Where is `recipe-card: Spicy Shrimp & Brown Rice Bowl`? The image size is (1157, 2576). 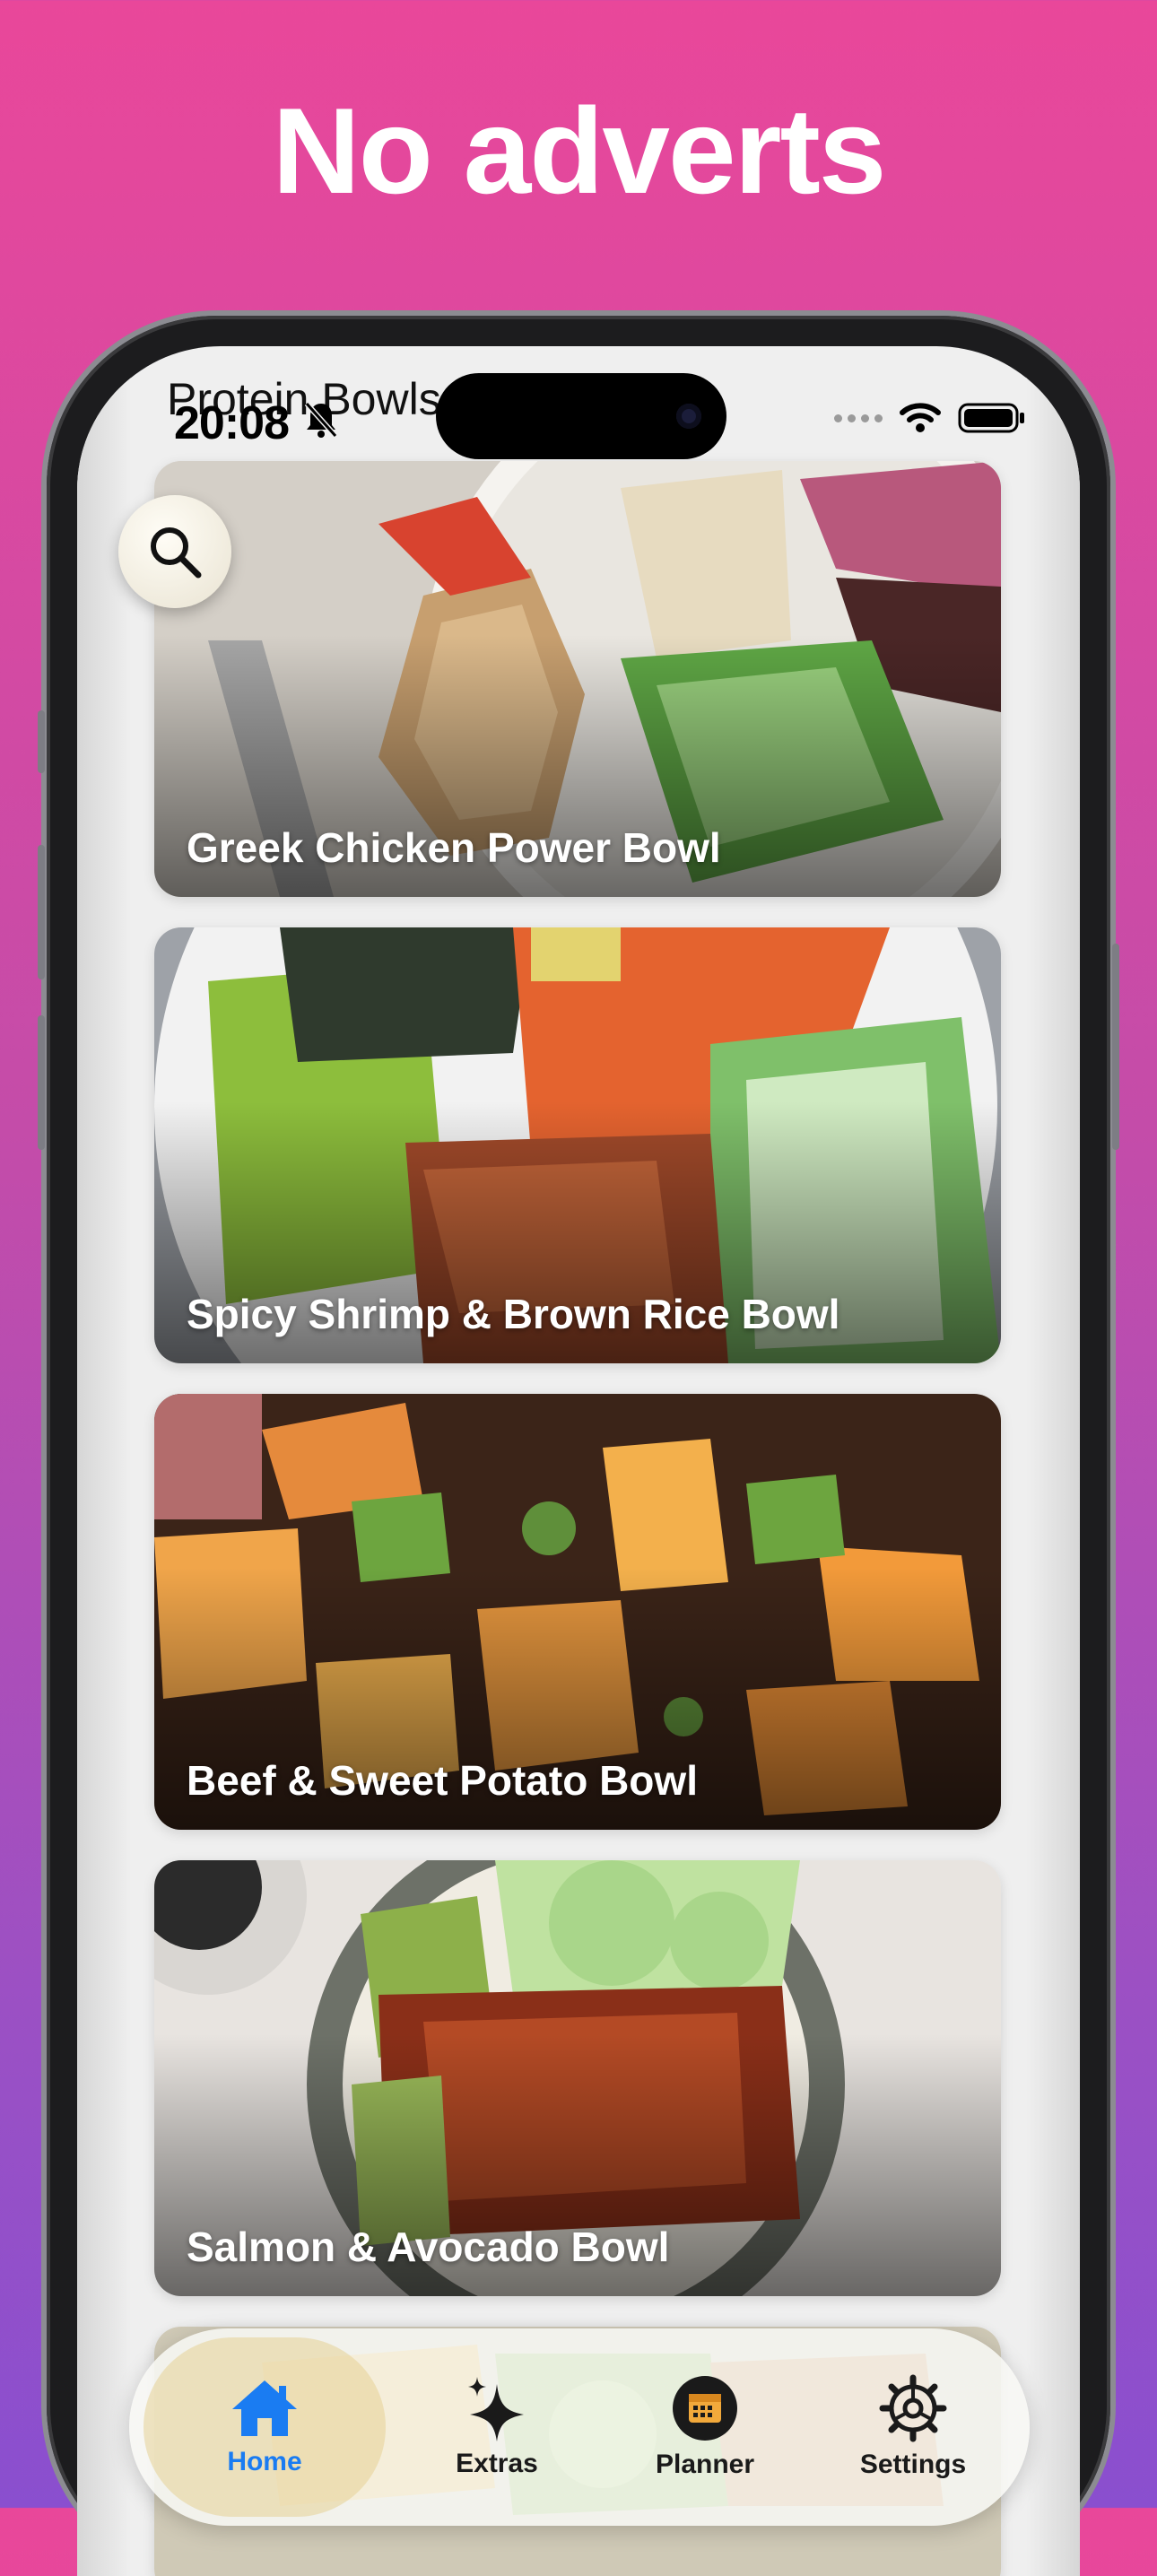
recipe-card: Spicy Shrimp & Brown Rice Bowl is located at coordinates (577, 1145).